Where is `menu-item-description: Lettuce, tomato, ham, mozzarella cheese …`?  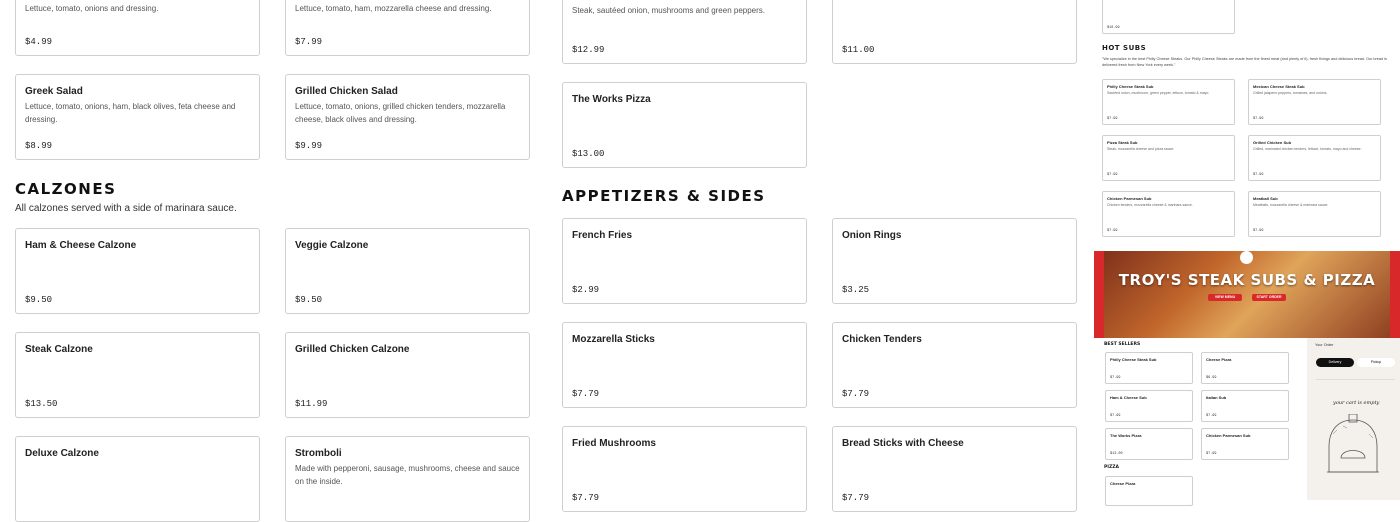 menu-item-description: Lettuce, tomato, ham, mozzarella cheese … is located at coordinates (393, 8).